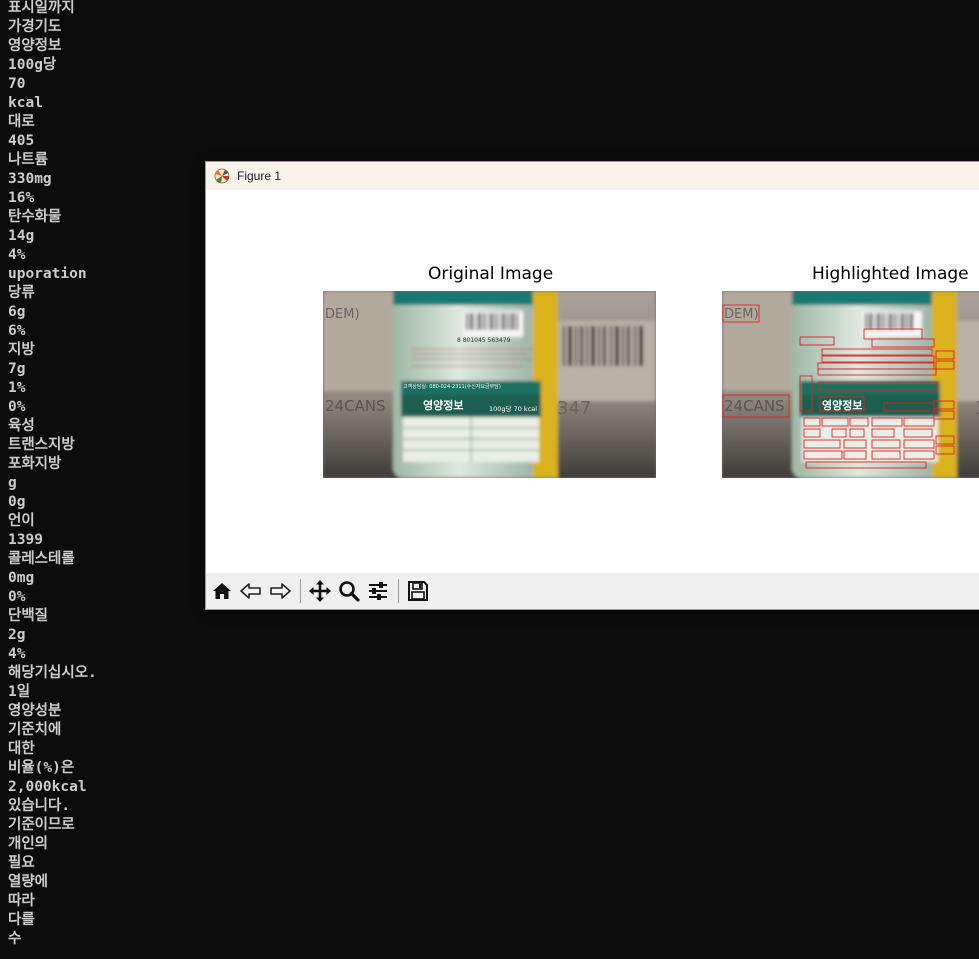  What do you see at coordinates (17, 502) in the screenshot?
I see `terminal-line: 0g` at bounding box center [17, 502].